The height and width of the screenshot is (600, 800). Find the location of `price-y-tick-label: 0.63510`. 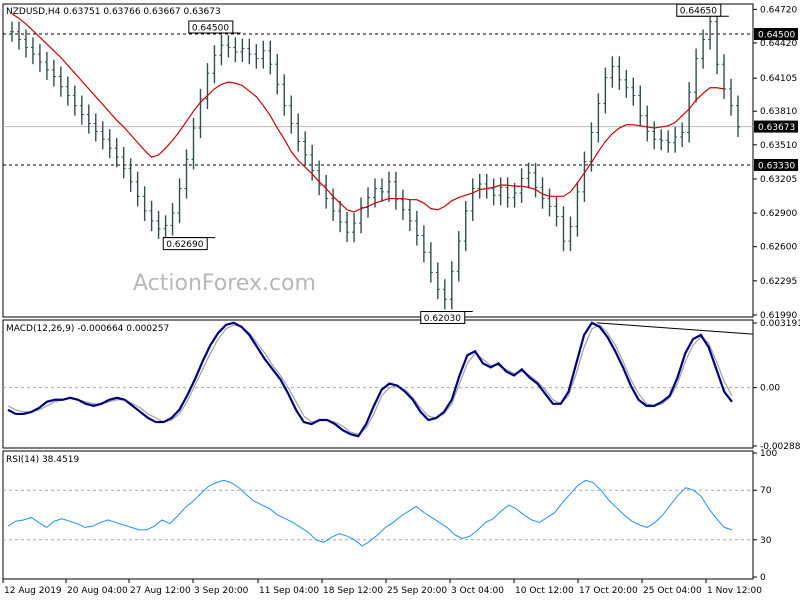

price-y-tick-label: 0.63510 is located at coordinates (778, 146).